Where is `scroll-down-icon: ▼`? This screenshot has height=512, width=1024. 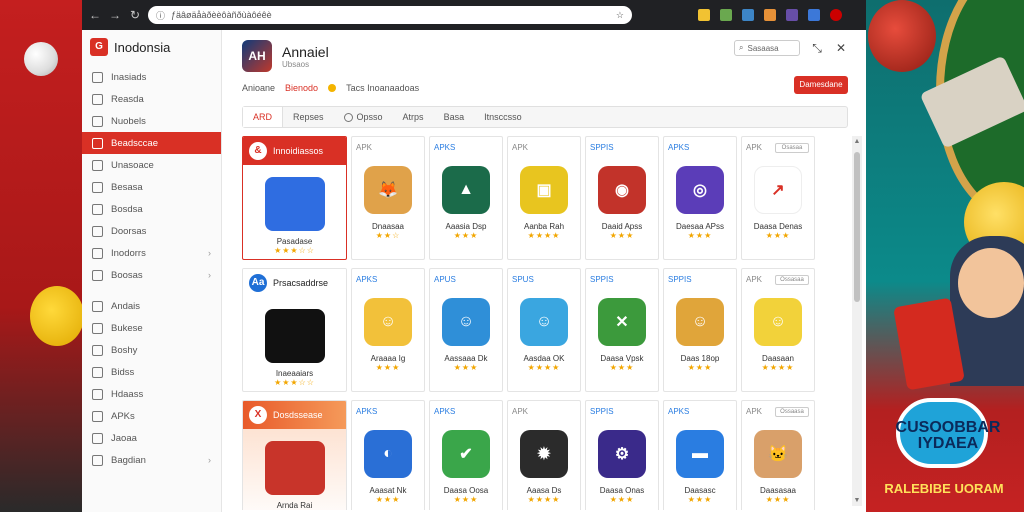
scroll-down-icon: ▼ is located at coordinates (857, 500).